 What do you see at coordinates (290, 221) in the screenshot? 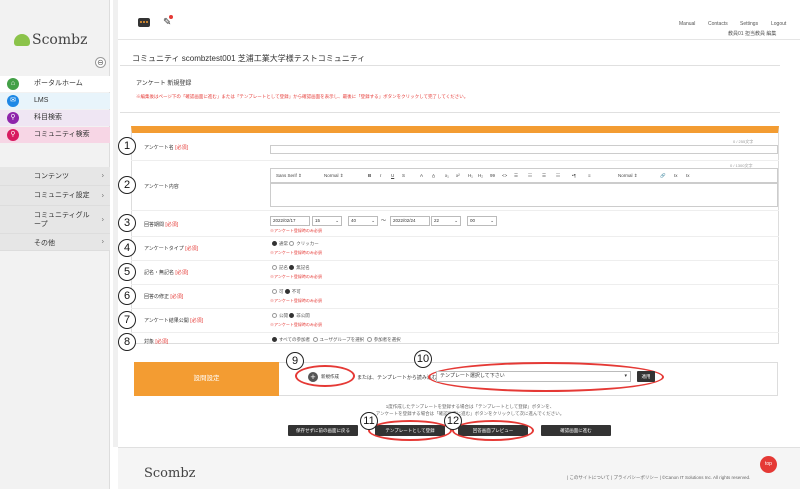
I see `start-date-input: 2022/02/17` at bounding box center [290, 221].